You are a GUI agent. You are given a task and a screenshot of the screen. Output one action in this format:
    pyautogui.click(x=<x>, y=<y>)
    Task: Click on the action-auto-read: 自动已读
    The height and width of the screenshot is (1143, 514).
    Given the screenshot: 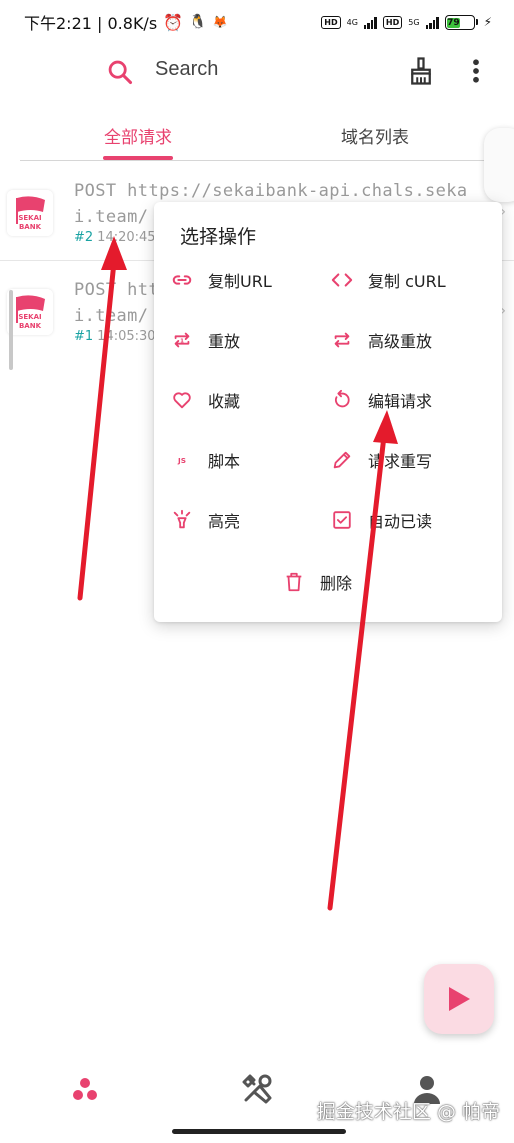 What is the action you would take?
    pyautogui.click(x=381, y=520)
    